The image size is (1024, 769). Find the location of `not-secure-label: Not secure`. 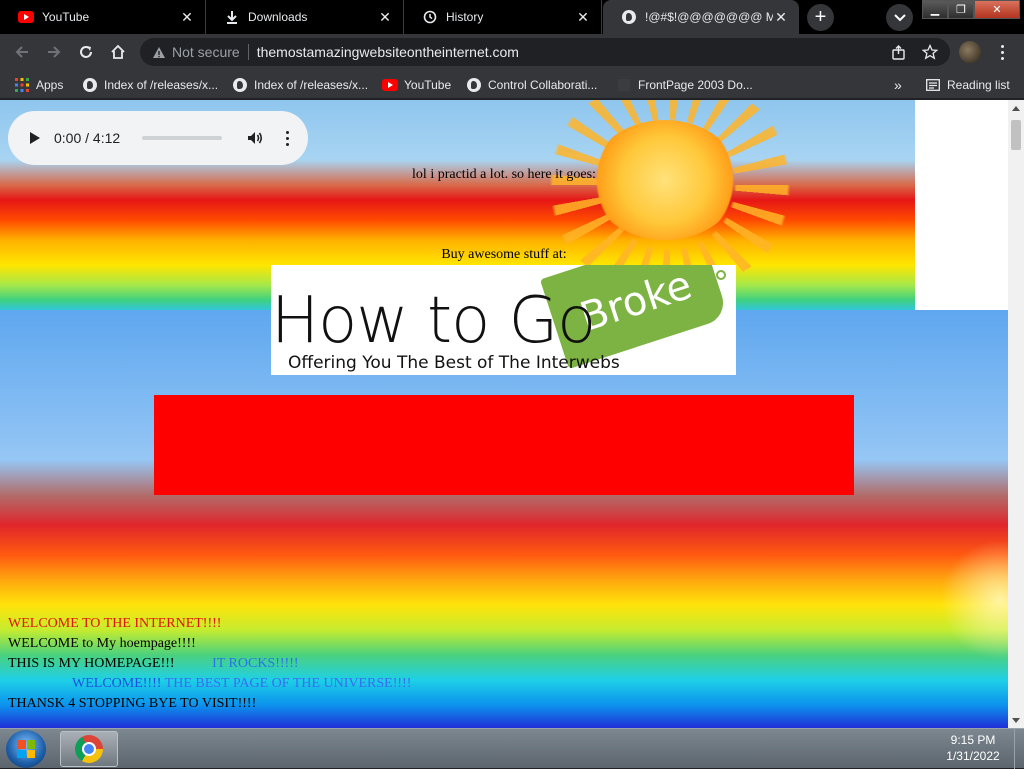

not-secure-label: Not secure is located at coordinates (206, 52).